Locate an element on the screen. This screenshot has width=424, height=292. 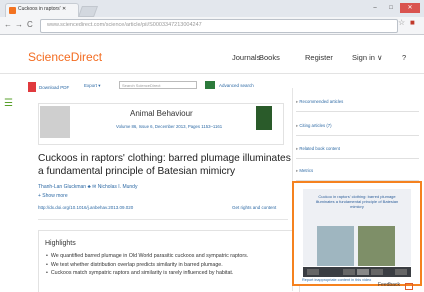
elsevier-logo is located at coordinates (55, 122).